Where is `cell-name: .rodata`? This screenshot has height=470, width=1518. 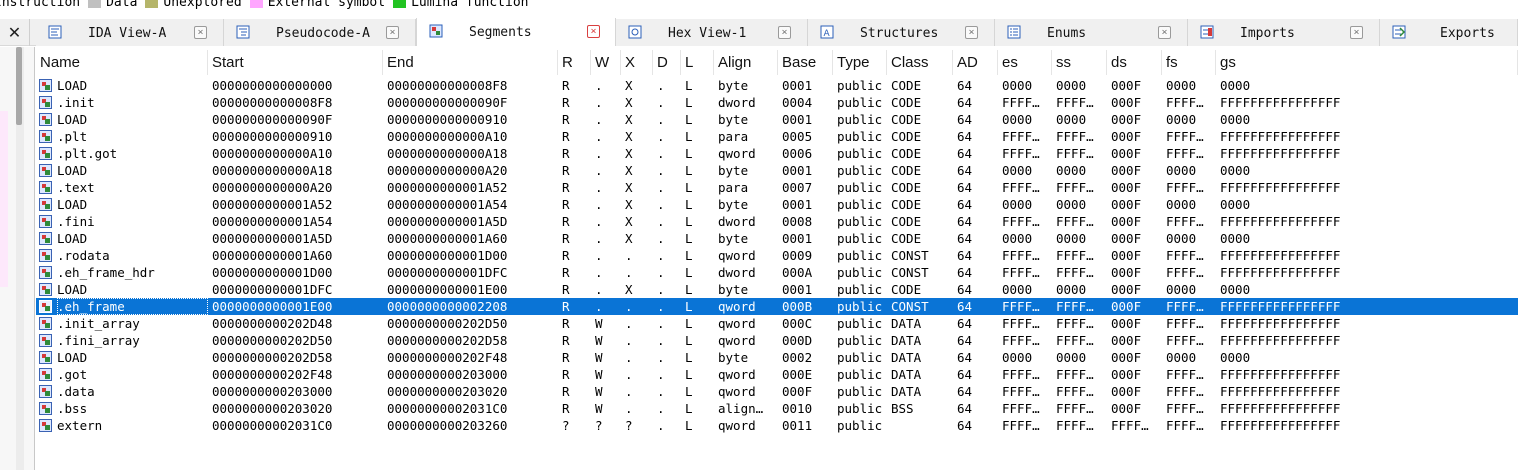 cell-name: .rodata is located at coordinates (83, 255).